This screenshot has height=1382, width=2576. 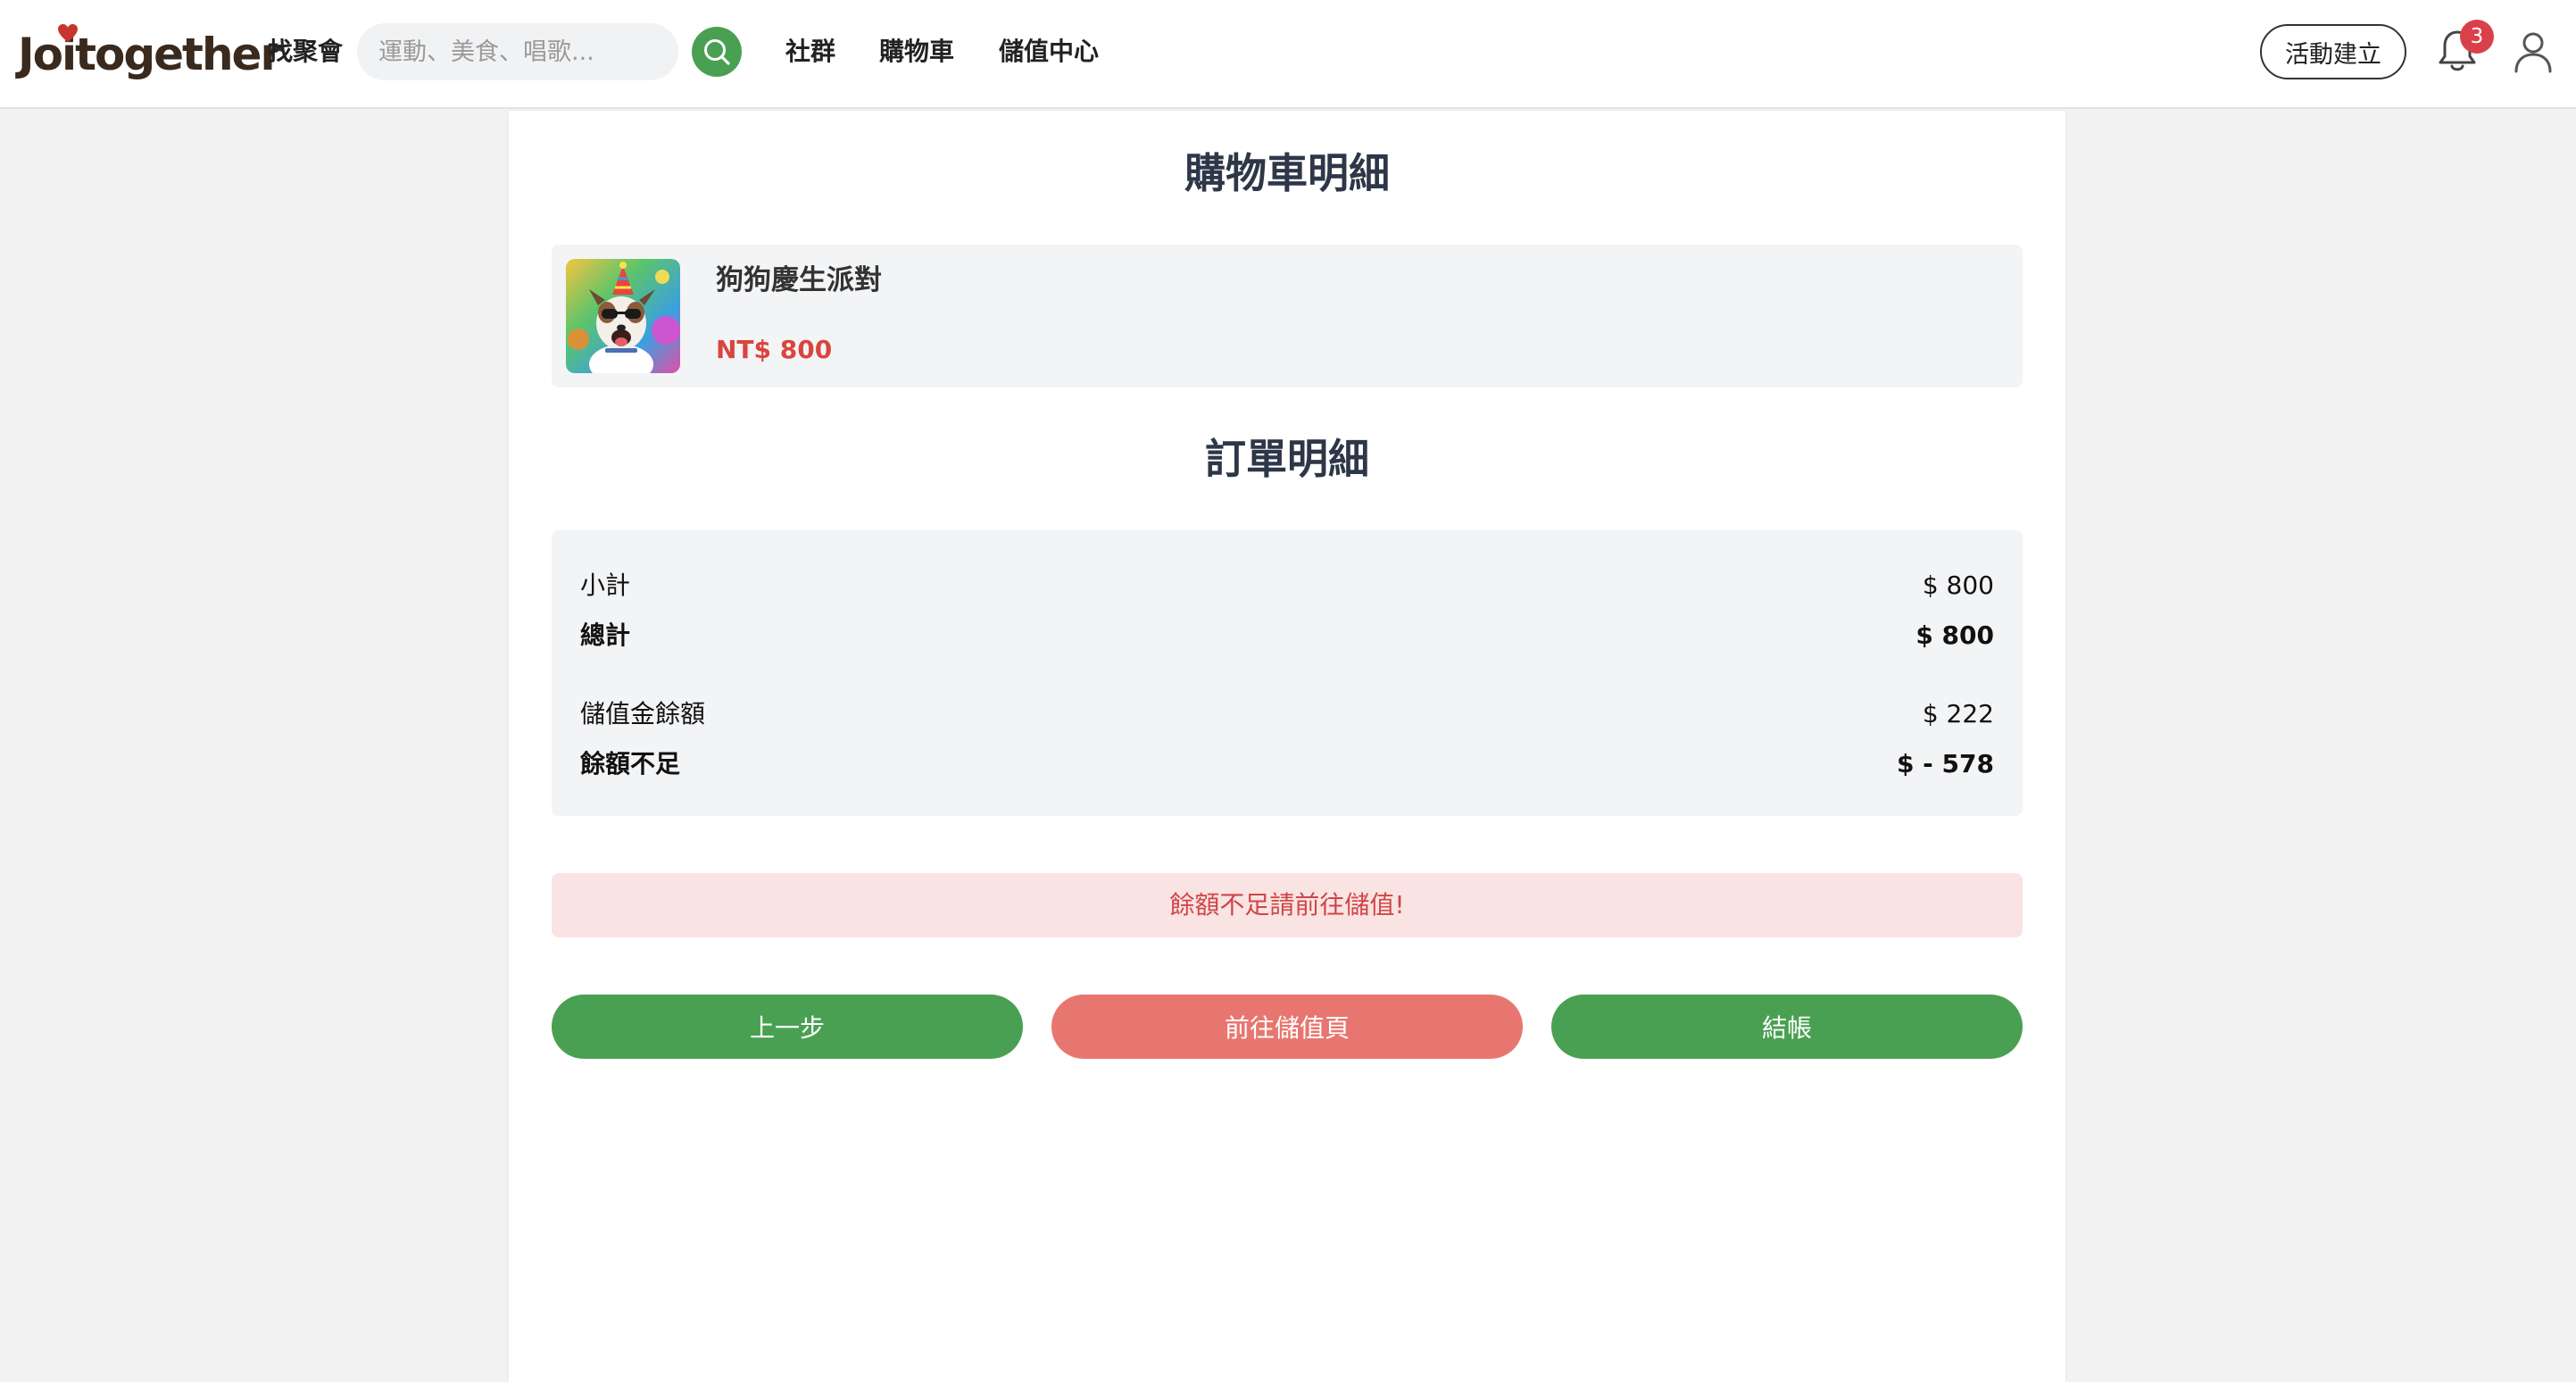 I want to click on search-button, so click(x=717, y=52).